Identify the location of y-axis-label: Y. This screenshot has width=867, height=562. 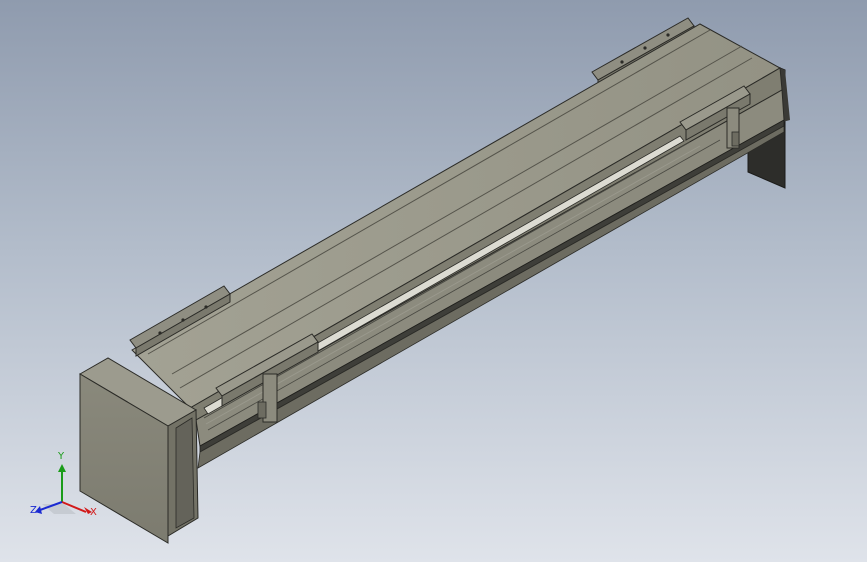
(61, 456).